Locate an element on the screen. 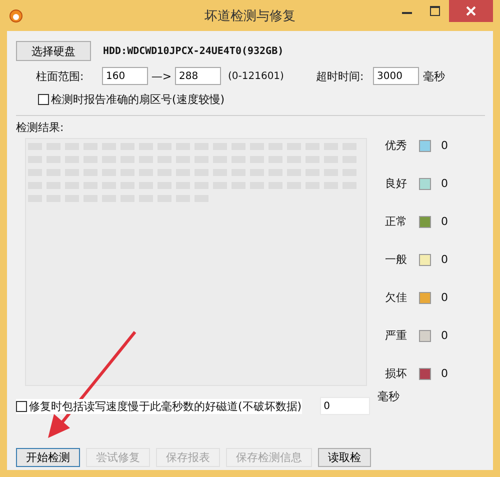 This screenshot has width=500, height=477. legend-label: 欠佳 is located at coordinates (396, 297).